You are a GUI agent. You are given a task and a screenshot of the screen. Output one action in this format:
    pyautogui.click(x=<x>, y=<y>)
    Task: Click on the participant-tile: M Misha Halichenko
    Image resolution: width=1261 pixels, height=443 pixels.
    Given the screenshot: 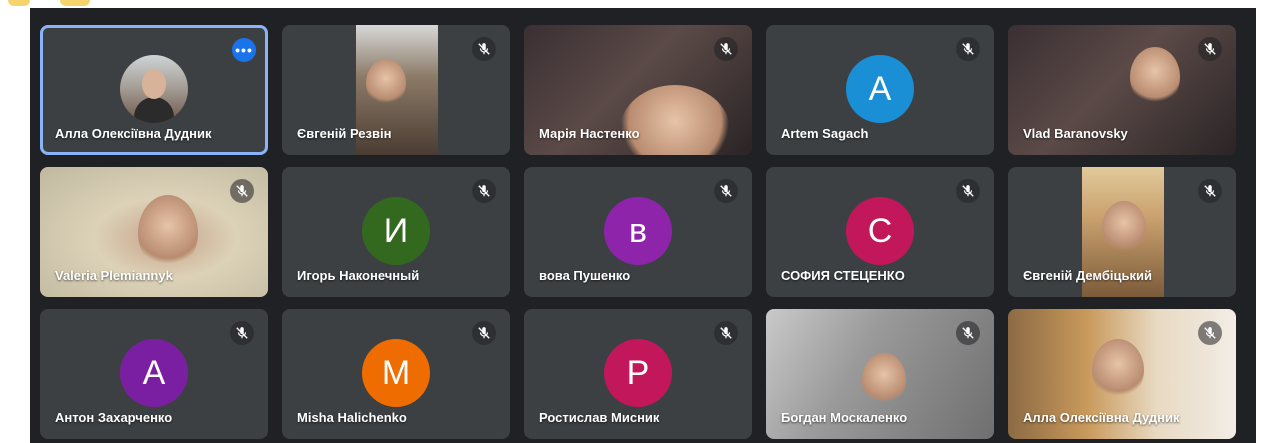 What is the action you would take?
    pyautogui.click(x=396, y=374)
    